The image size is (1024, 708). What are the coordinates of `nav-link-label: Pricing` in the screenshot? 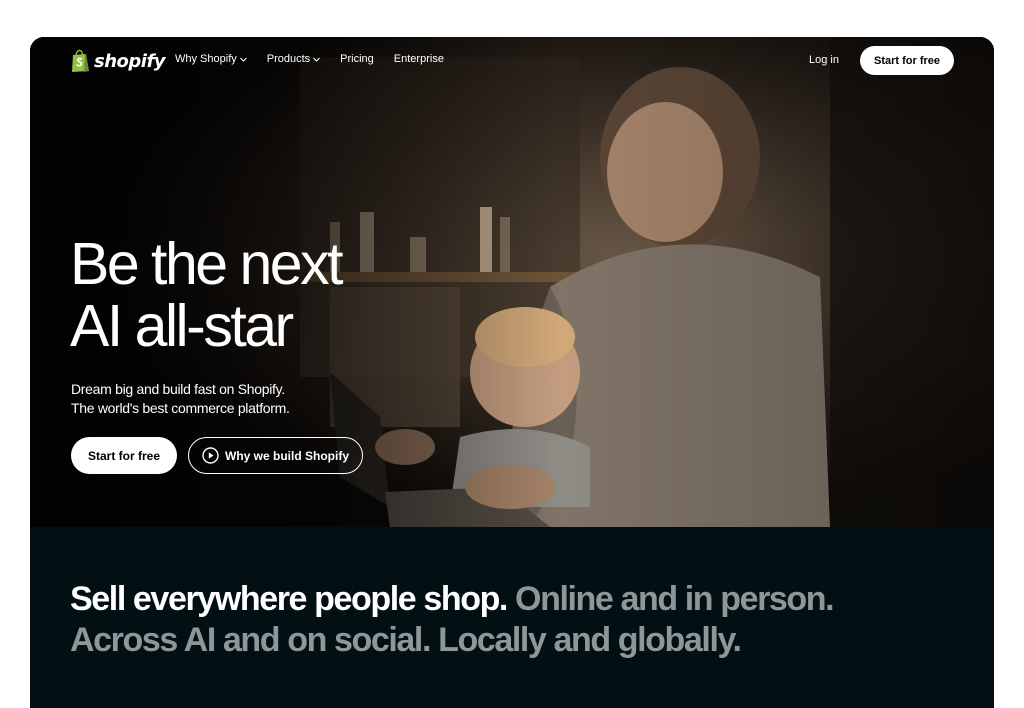 It's located at (357, 59).